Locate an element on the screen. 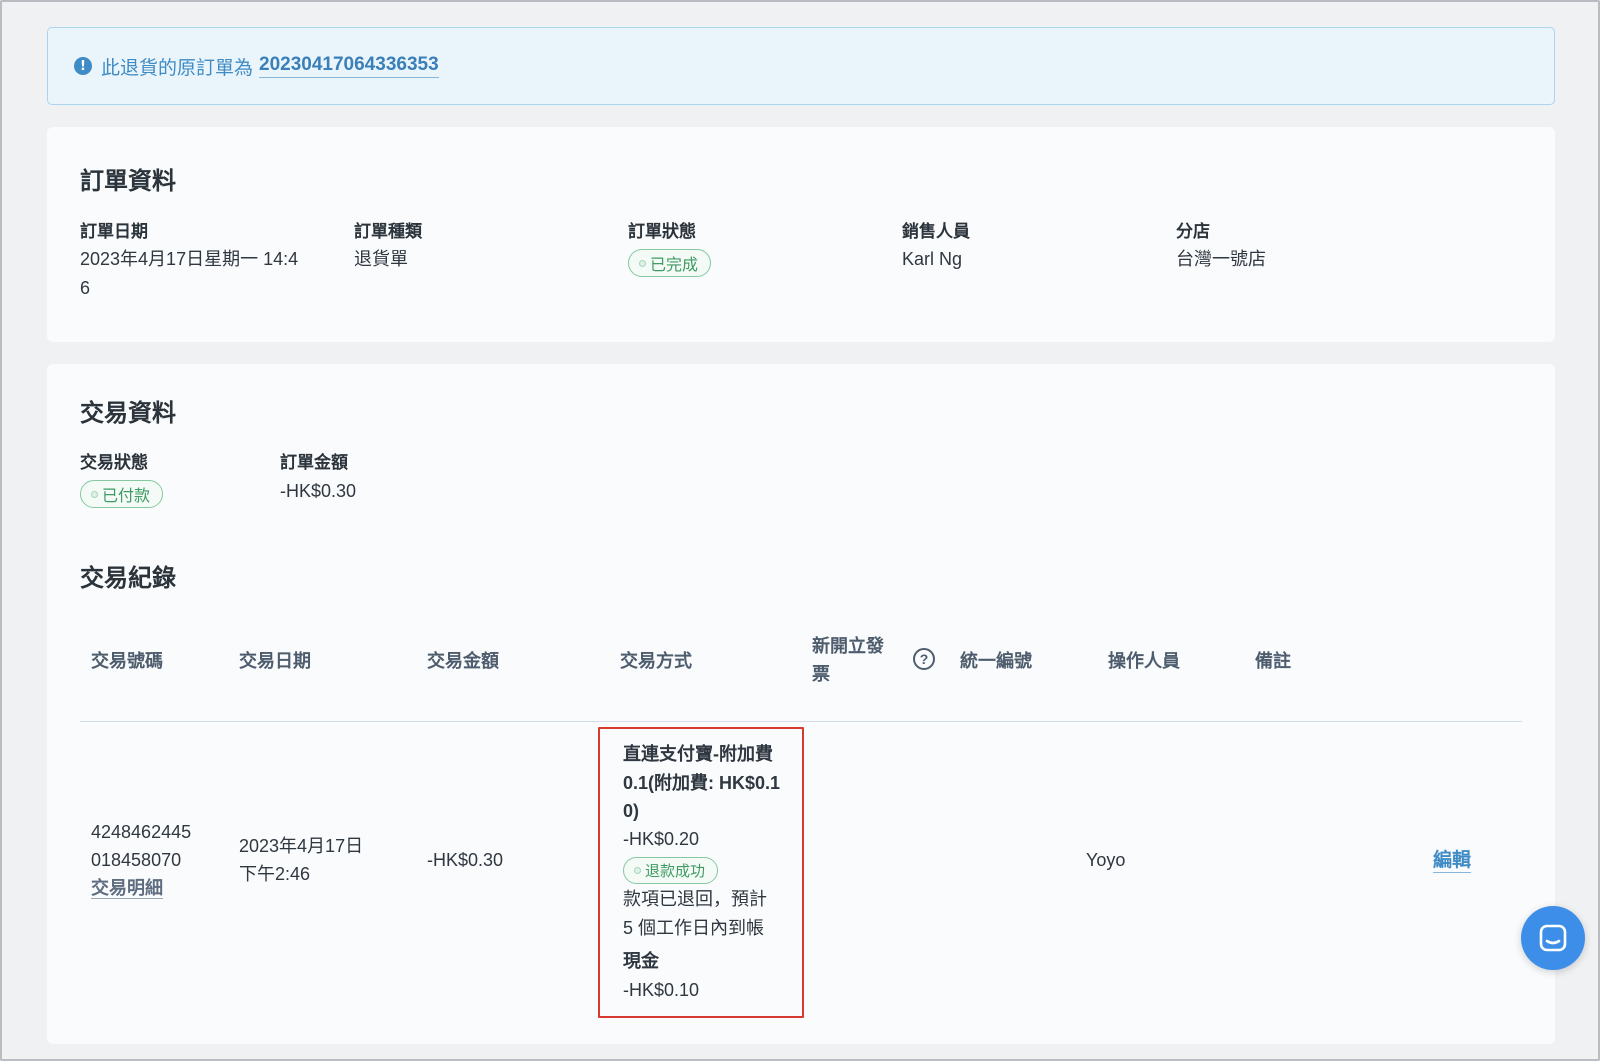 The width and height of the screenshot is (1600, 1061). tx-status-label: 交易狀態 is located at coordinates (114, 462).